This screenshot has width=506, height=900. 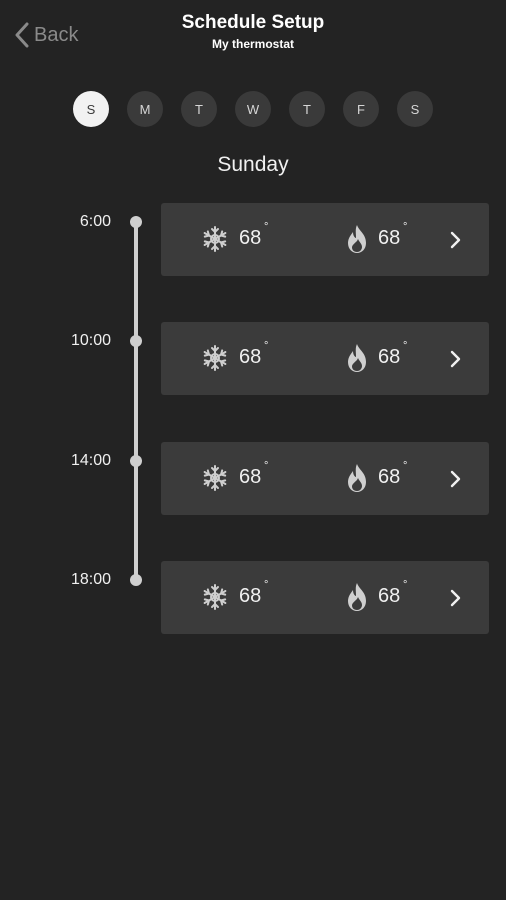 I want to click on slot-time: 18:00, so click(x=90, y=579).